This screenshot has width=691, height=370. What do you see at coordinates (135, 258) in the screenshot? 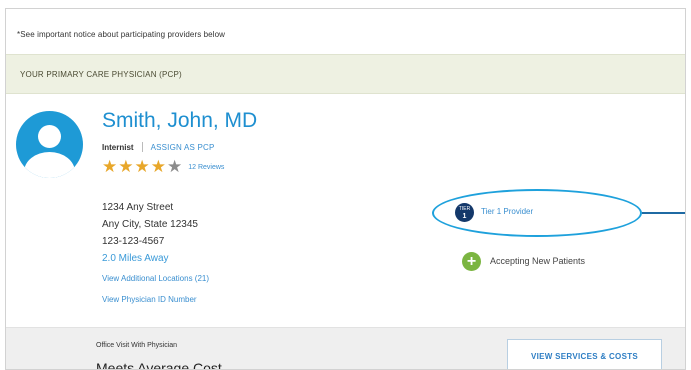
I see `distance-link: 2.0 Miles Away` at bounding box center [135, 258].